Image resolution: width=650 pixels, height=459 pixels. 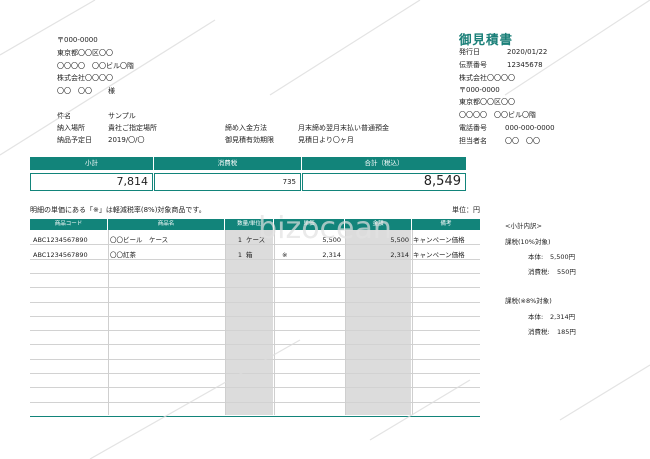 What do you see at coordinates (139, 240) in the screenshot?
I see `row1-name: 〇〇ビール ケース` at bounding box center [139, 240].